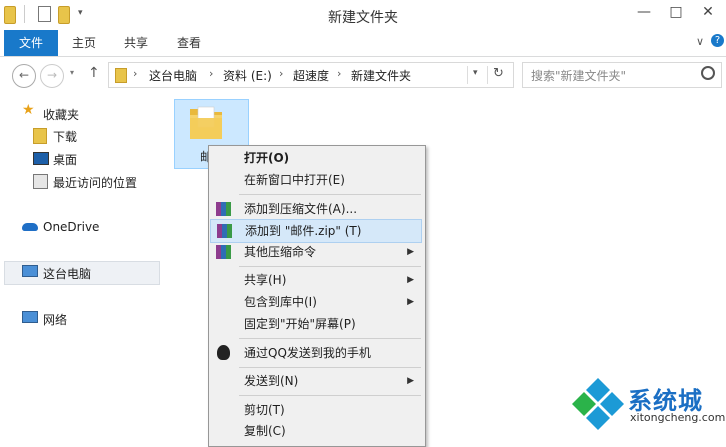 The image size is (726, 447). What do you see at coordinates (280, 302) in the screenshot?
I see `menu-item-label: 包含到库中(I)` at bounding box center [280, 302].